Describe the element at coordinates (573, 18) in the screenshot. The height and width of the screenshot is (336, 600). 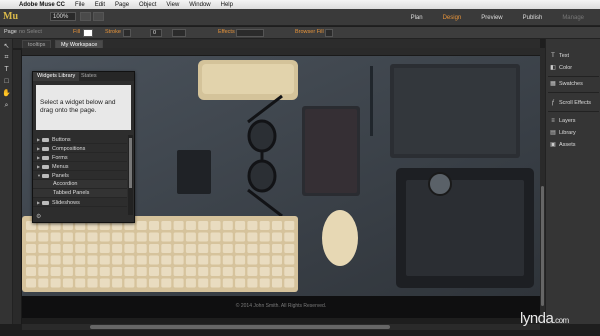
I see `mode-manage: Manage` at that location.